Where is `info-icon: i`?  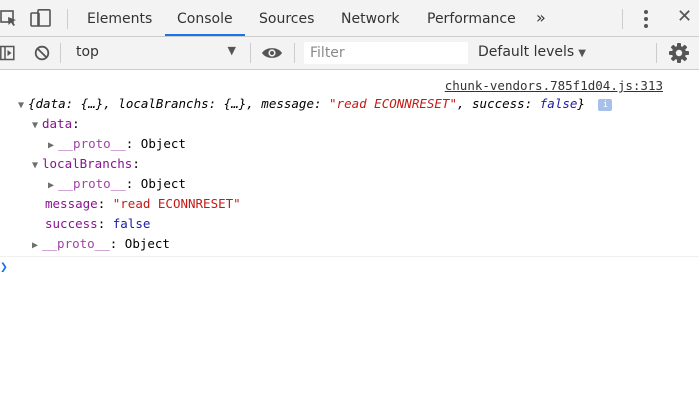 info-icon: i is located at coordinates (605, 105).